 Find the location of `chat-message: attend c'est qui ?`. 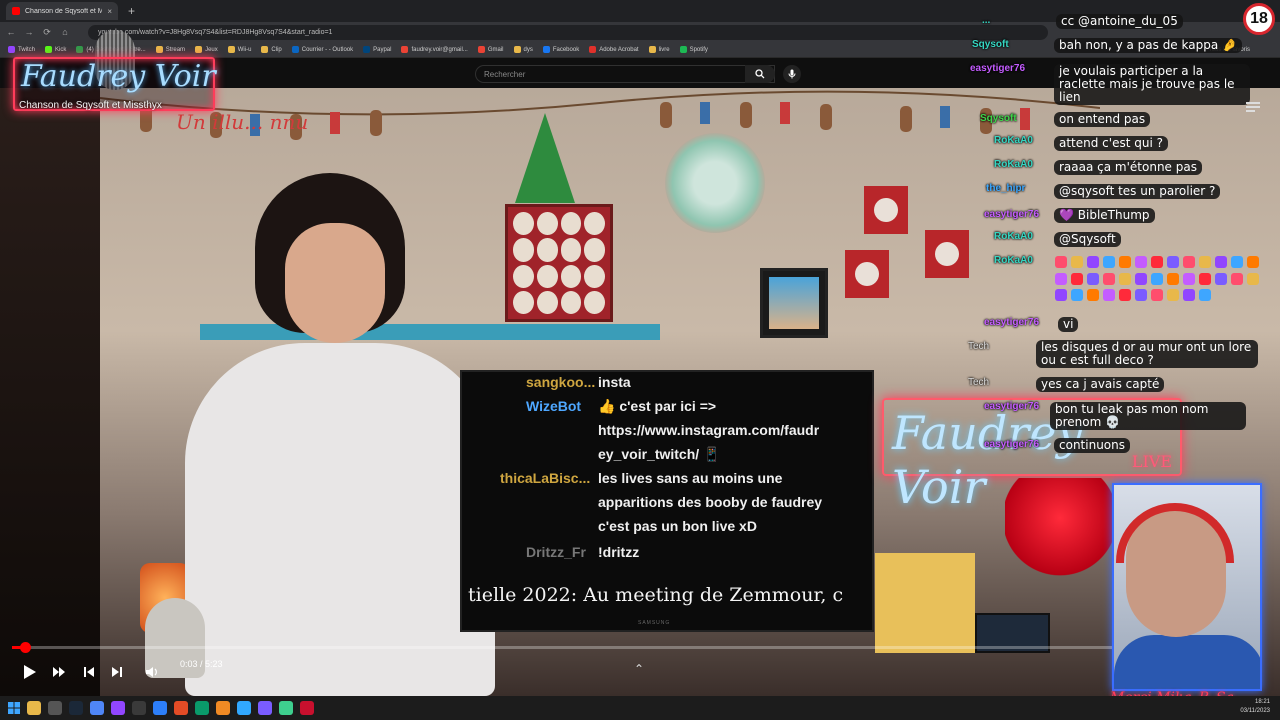

chat-message: attend c'est qui ? is located at coordinates (1111, 143).